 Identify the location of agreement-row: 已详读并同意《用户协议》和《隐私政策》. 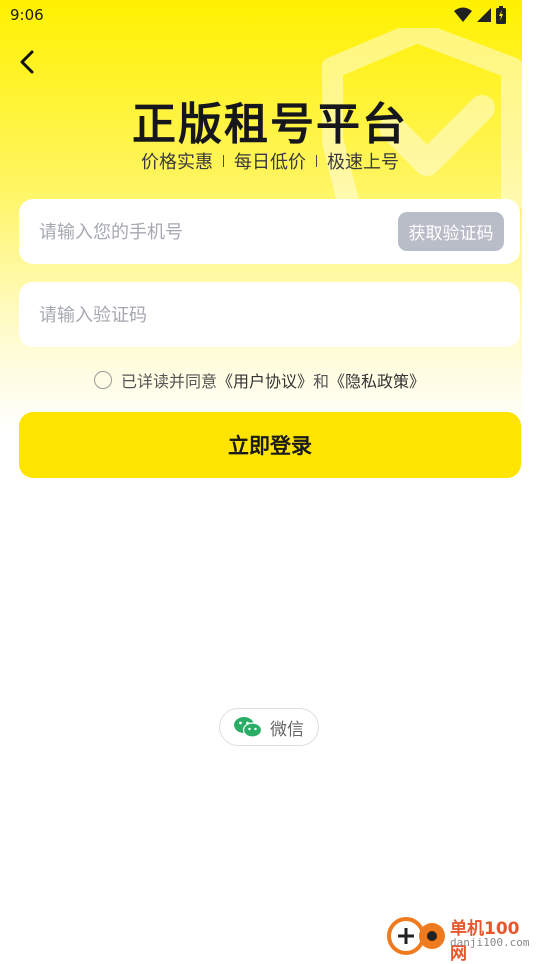
(259, 380).